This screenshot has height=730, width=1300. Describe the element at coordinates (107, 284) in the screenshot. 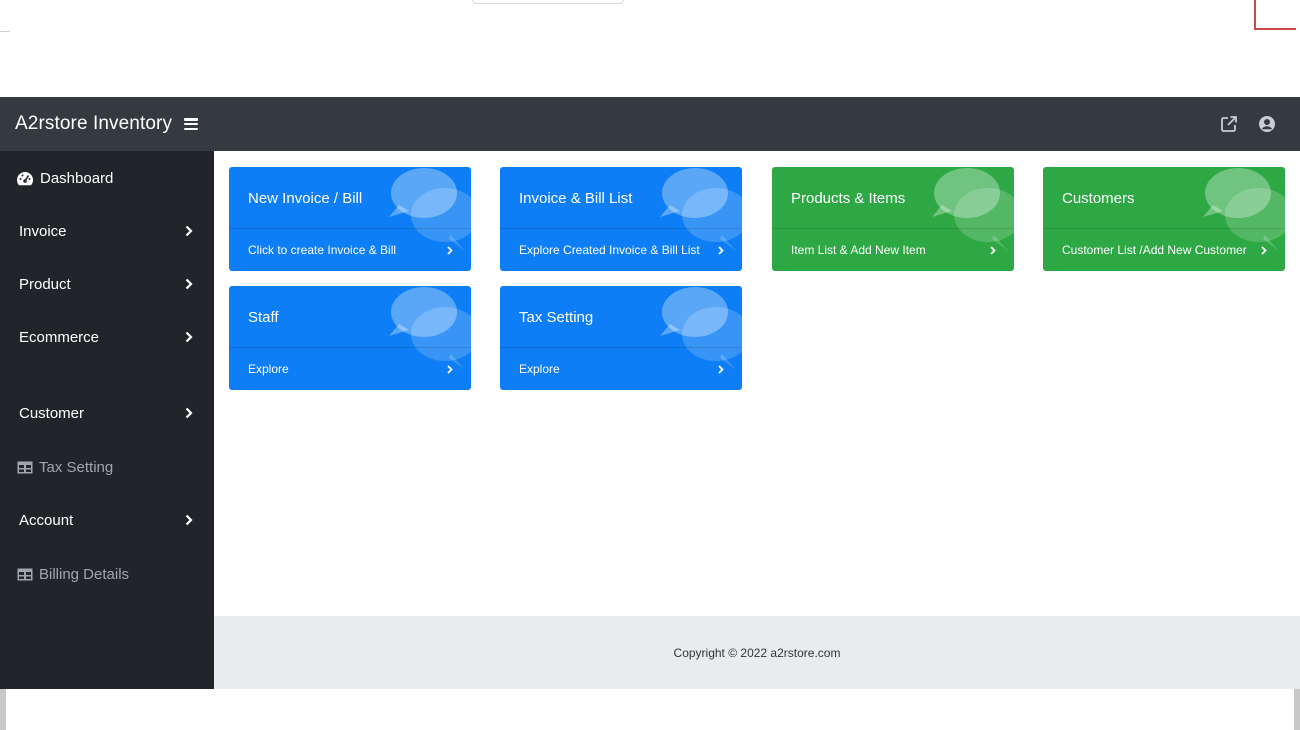

I see `sidebar-item-product: Product` at that location.